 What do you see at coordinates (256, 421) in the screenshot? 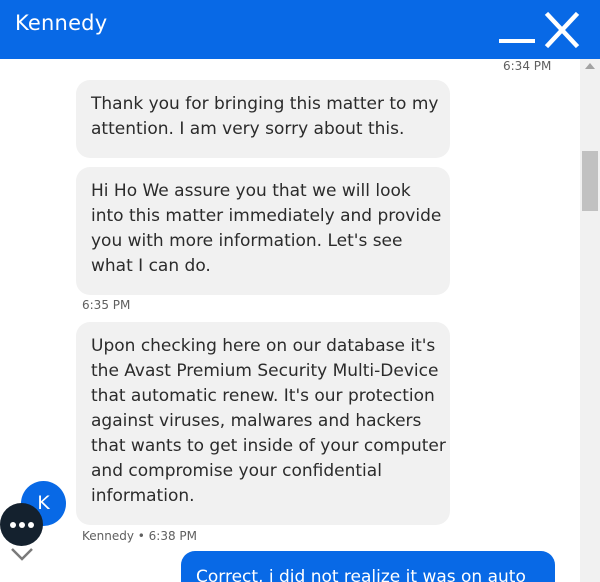
I see `message-line: against viruses, malwares and hackers` at bounding box center [256, 421].